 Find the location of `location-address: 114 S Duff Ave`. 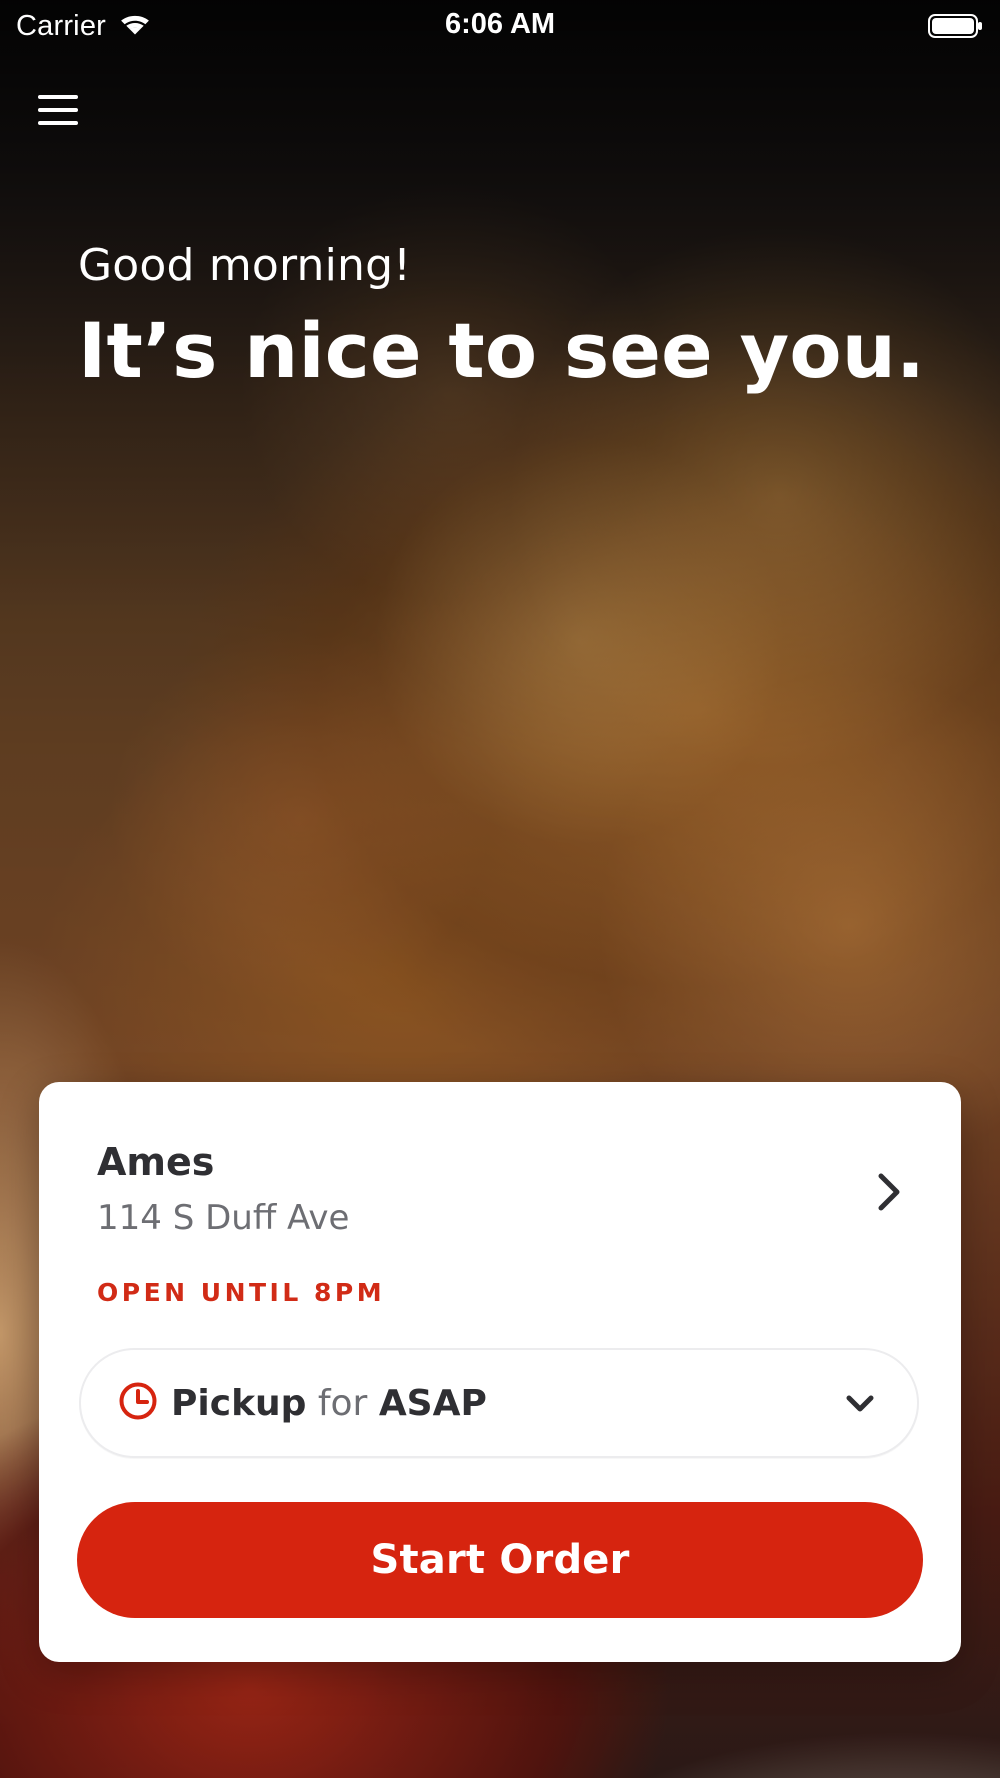

location-address: 114 S Duff Ave is located at coordinates (223, 1218).